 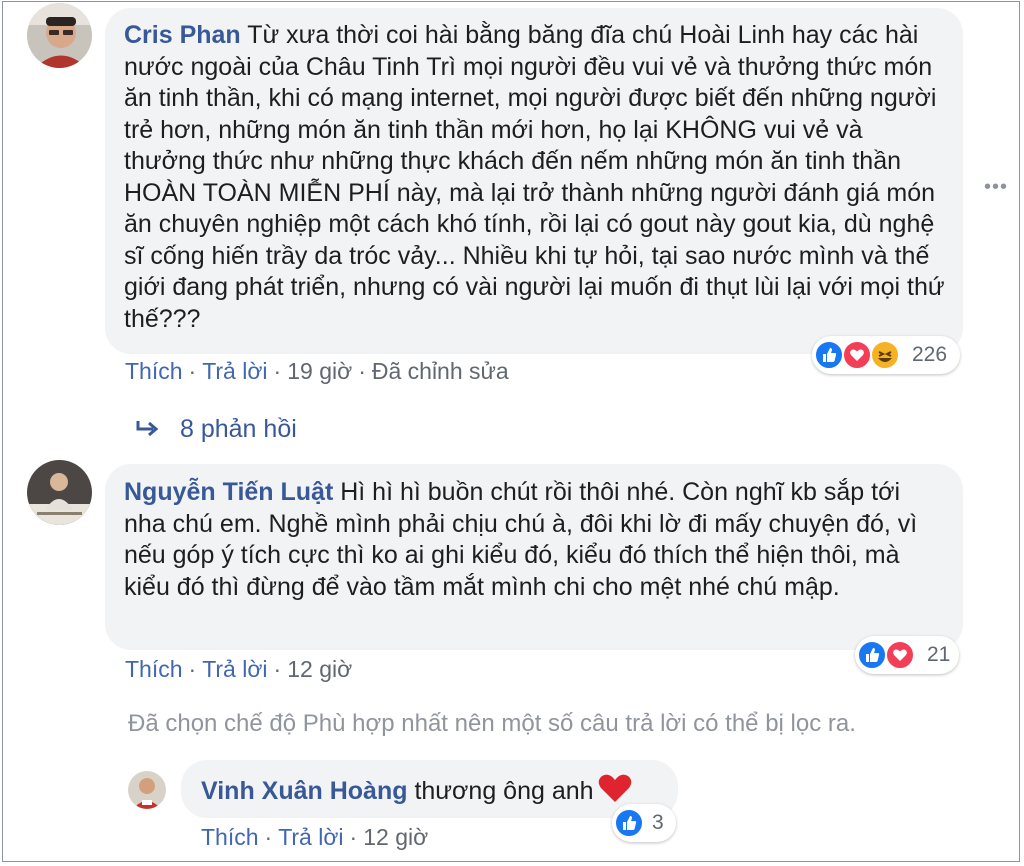 I want to click on more-horizontal-icon: •••, so click(x=996, y=187).